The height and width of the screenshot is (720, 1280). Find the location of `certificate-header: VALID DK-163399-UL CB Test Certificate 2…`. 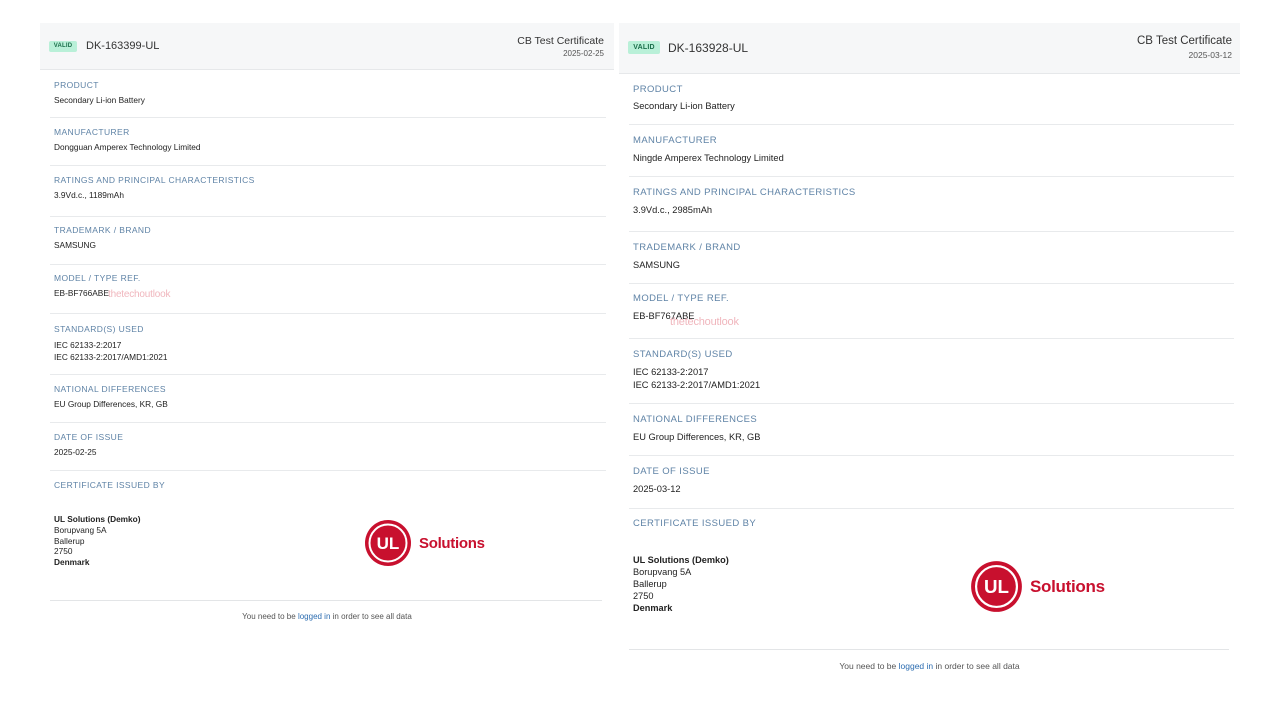

certificate-header: VALID DK-163399-UL CB Test Certificate 2… is located at coordinates (327, 46).